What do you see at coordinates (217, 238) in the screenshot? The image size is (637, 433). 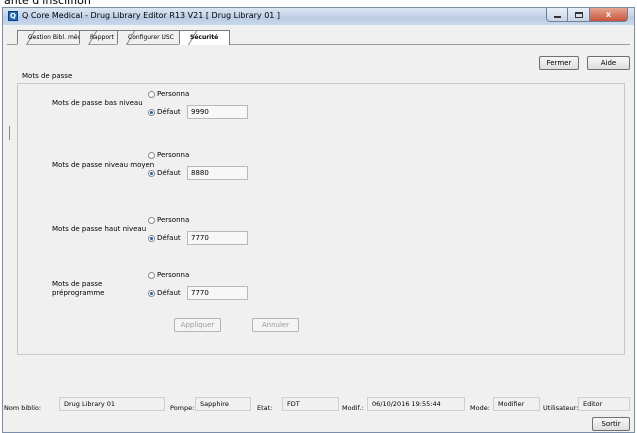 I see `high-level-password-field: 7770` at bounding box center [217, 238].